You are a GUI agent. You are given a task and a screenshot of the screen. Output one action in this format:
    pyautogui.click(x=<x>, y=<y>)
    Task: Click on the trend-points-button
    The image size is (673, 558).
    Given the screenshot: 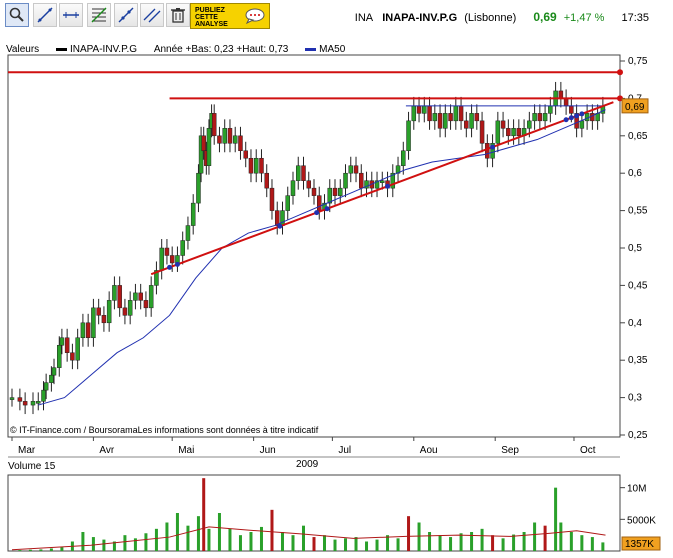 What is the action you would take?
    pyautogui.click(x=126, y=15)
    